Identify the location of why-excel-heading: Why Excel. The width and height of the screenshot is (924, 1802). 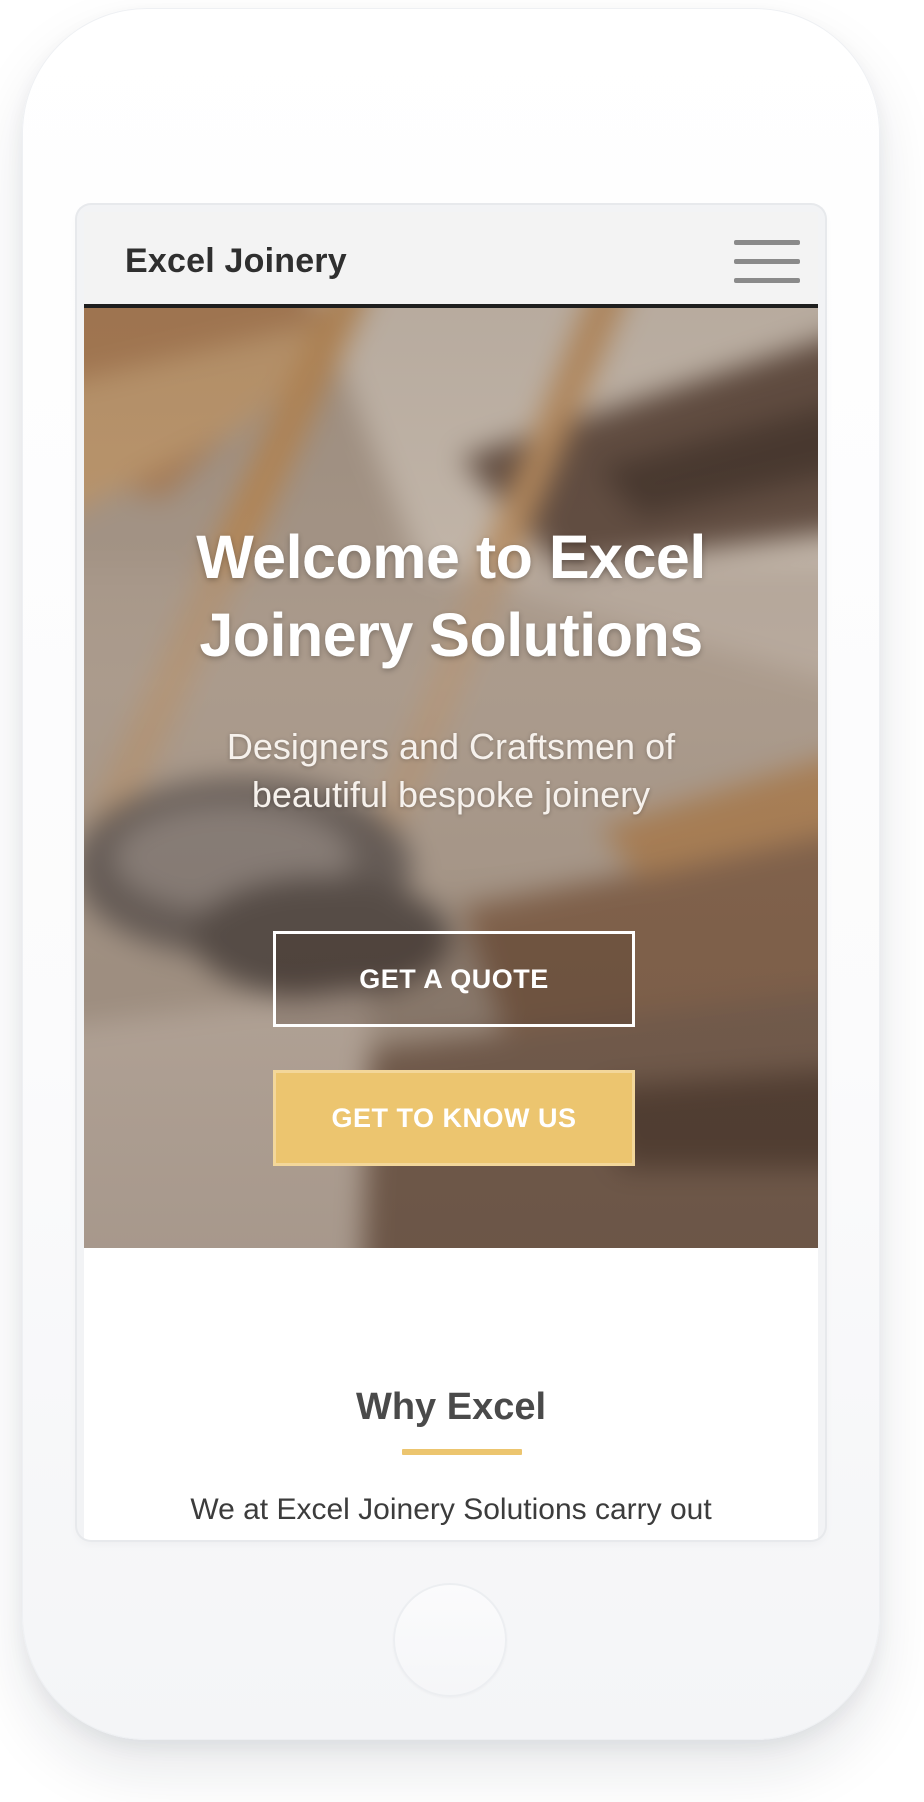
(451, 1407).